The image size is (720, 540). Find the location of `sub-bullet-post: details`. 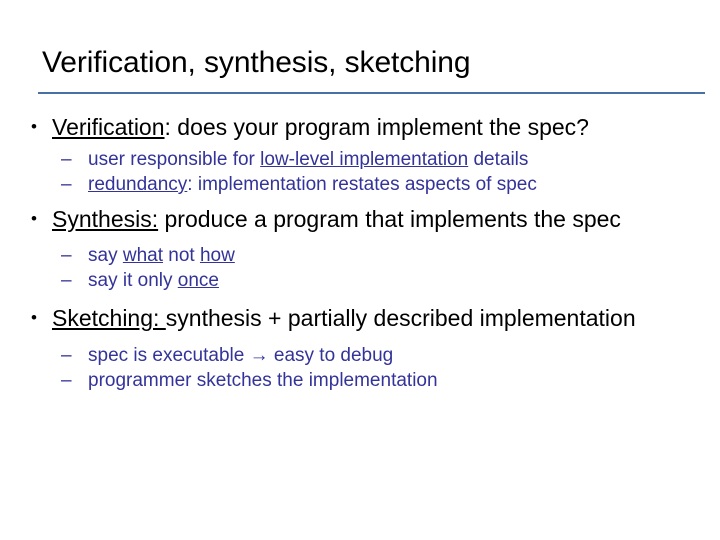

sub-bullet-post: details is located at coordinates (498, 159).